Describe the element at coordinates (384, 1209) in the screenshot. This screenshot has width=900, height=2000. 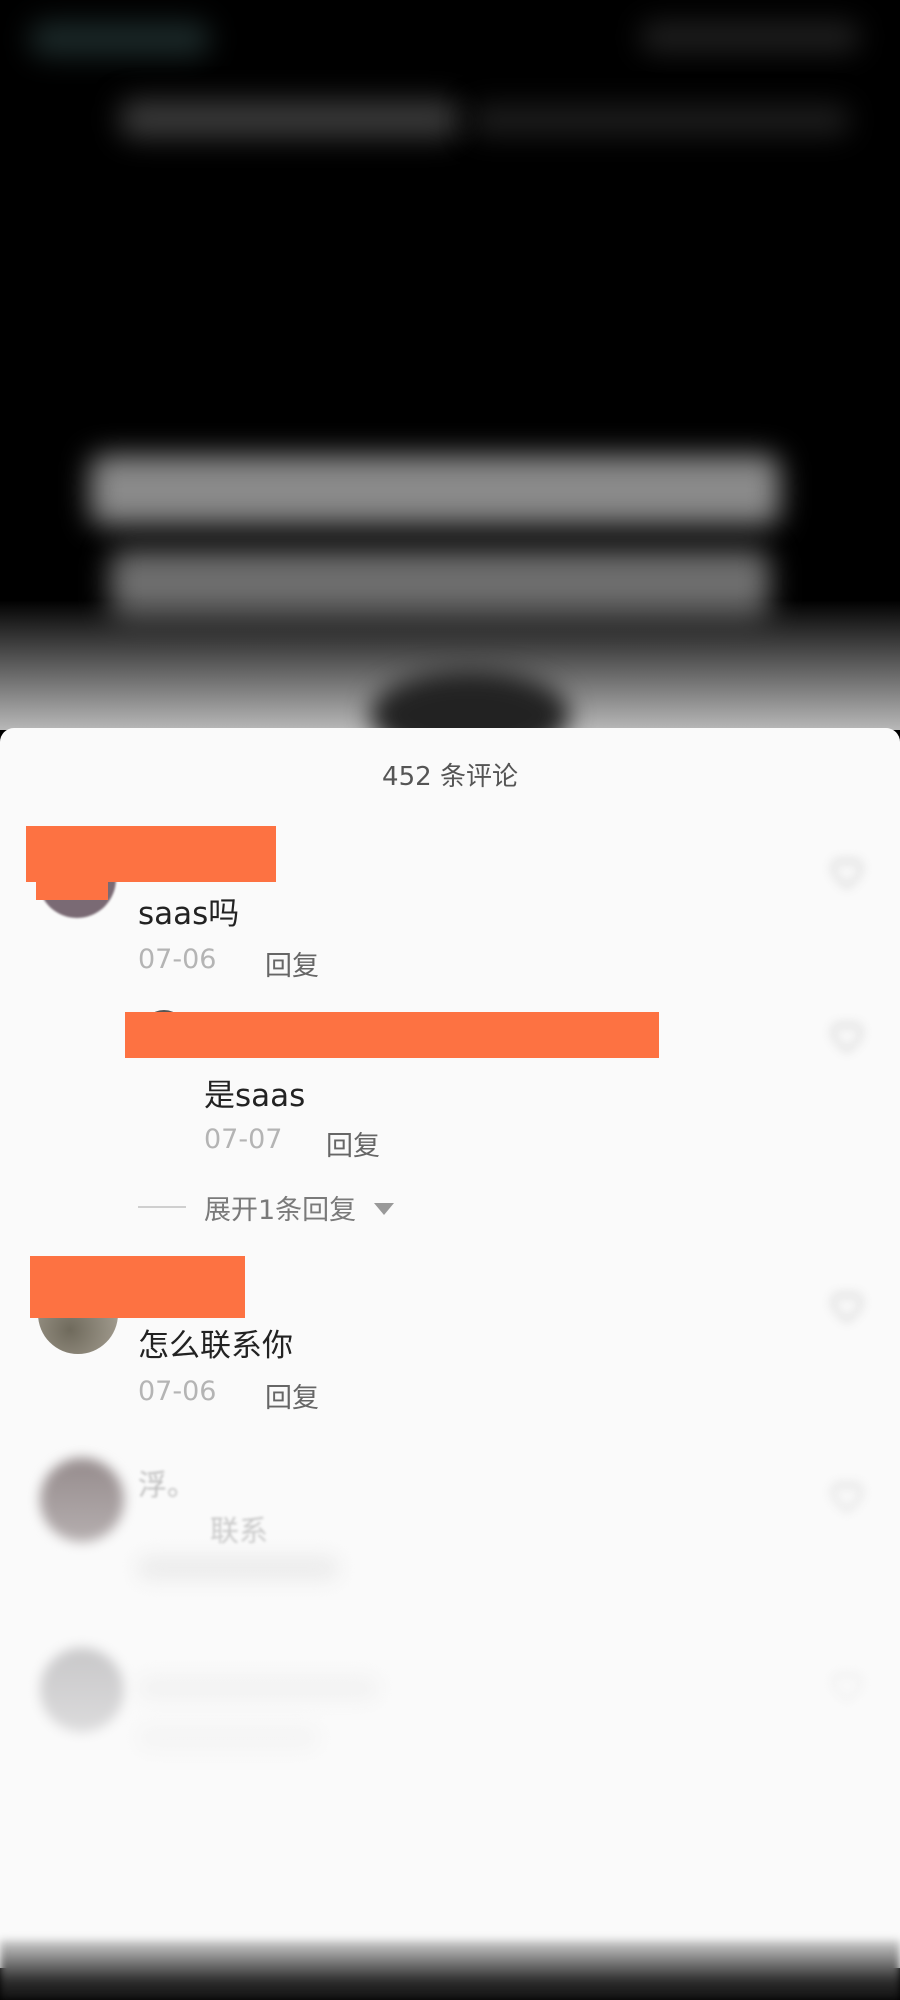
I see `chevron-down-icon` at that location.